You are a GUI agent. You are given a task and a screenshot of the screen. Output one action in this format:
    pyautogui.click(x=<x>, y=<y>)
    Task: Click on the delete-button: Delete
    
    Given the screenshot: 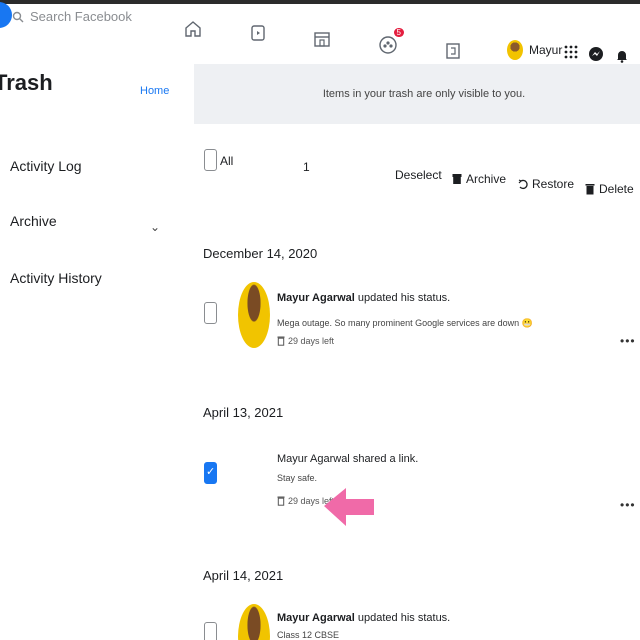 What is the action you would take?
    pyautogui.click(x=609, y=189)
    